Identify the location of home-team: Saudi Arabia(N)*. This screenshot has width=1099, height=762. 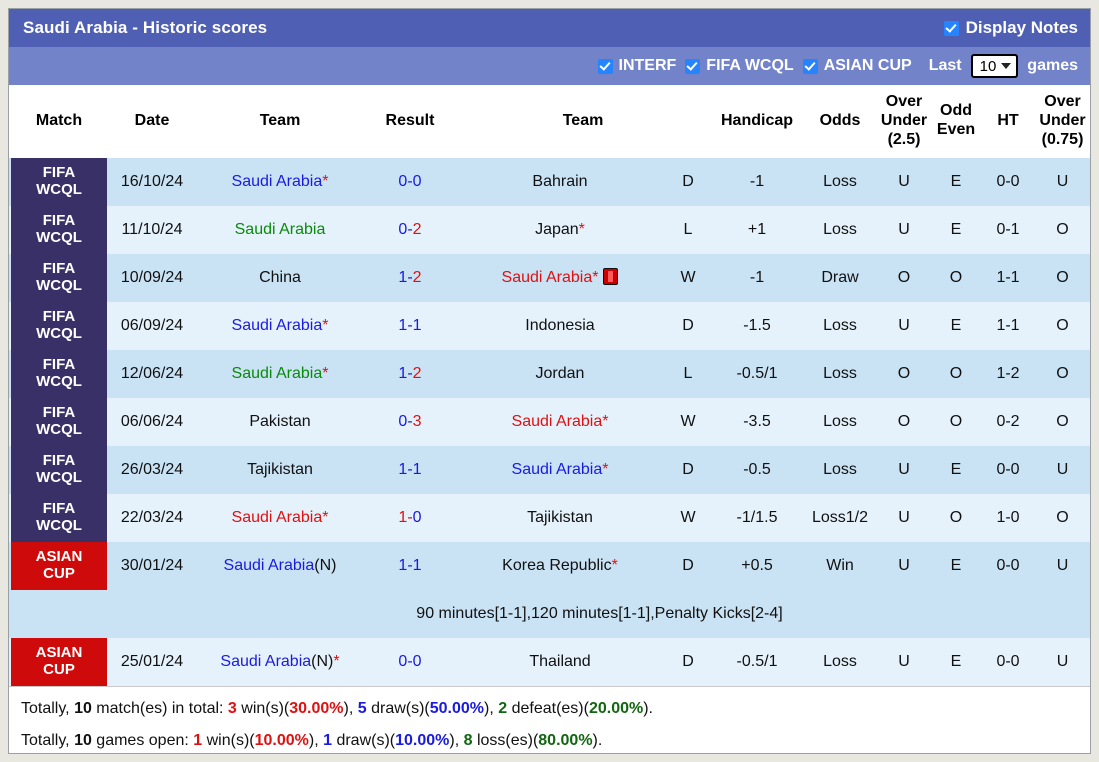
(280, 661).